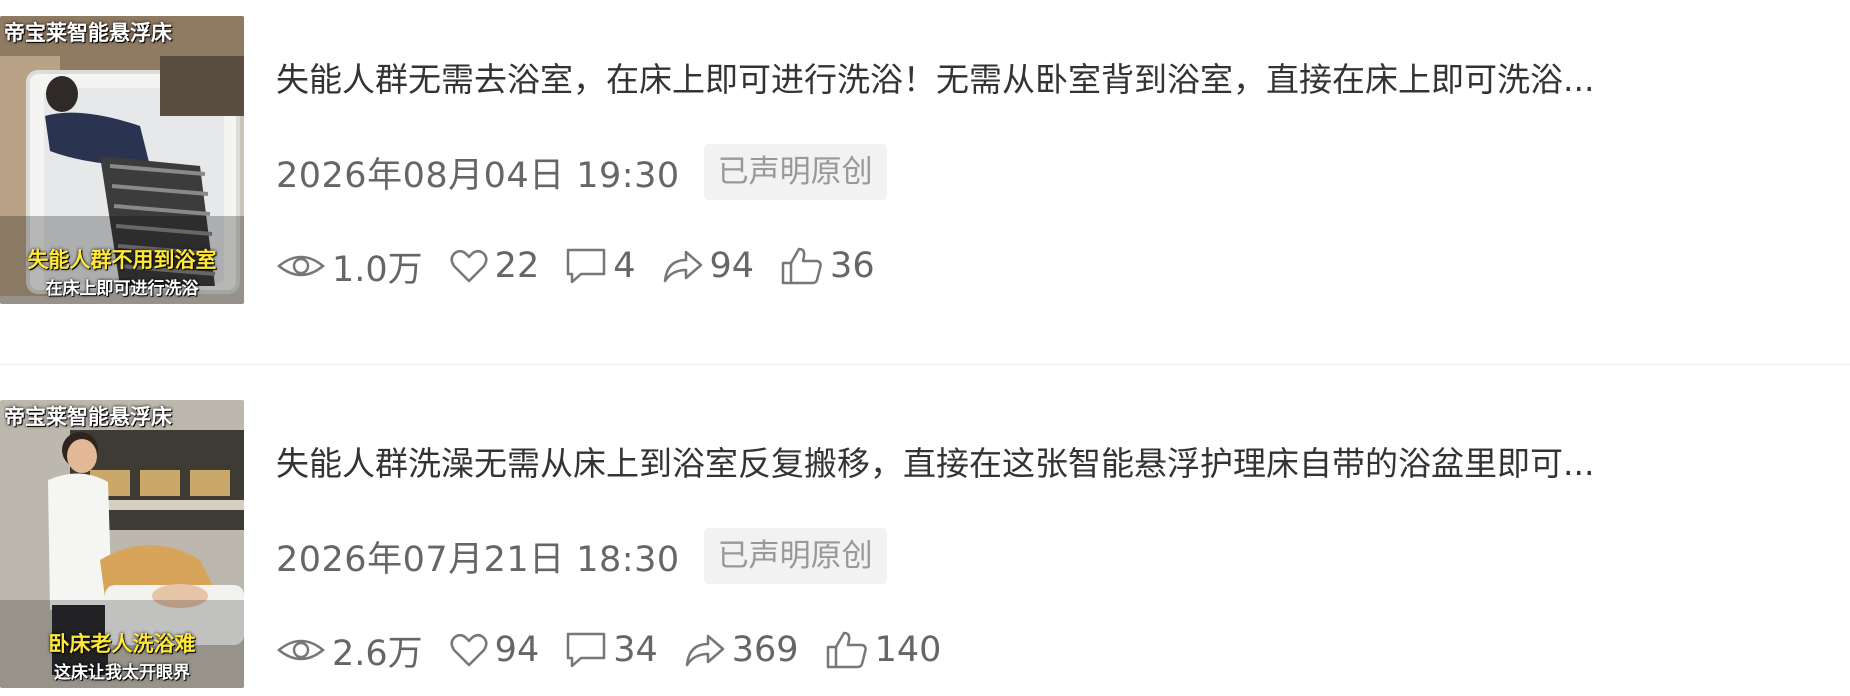 This screenshot has width=1850, height=696. What do you see at coordinates (377, 269) in the screenshot?
I see `views-count: 1.0万` at bounding box center [377, 269].